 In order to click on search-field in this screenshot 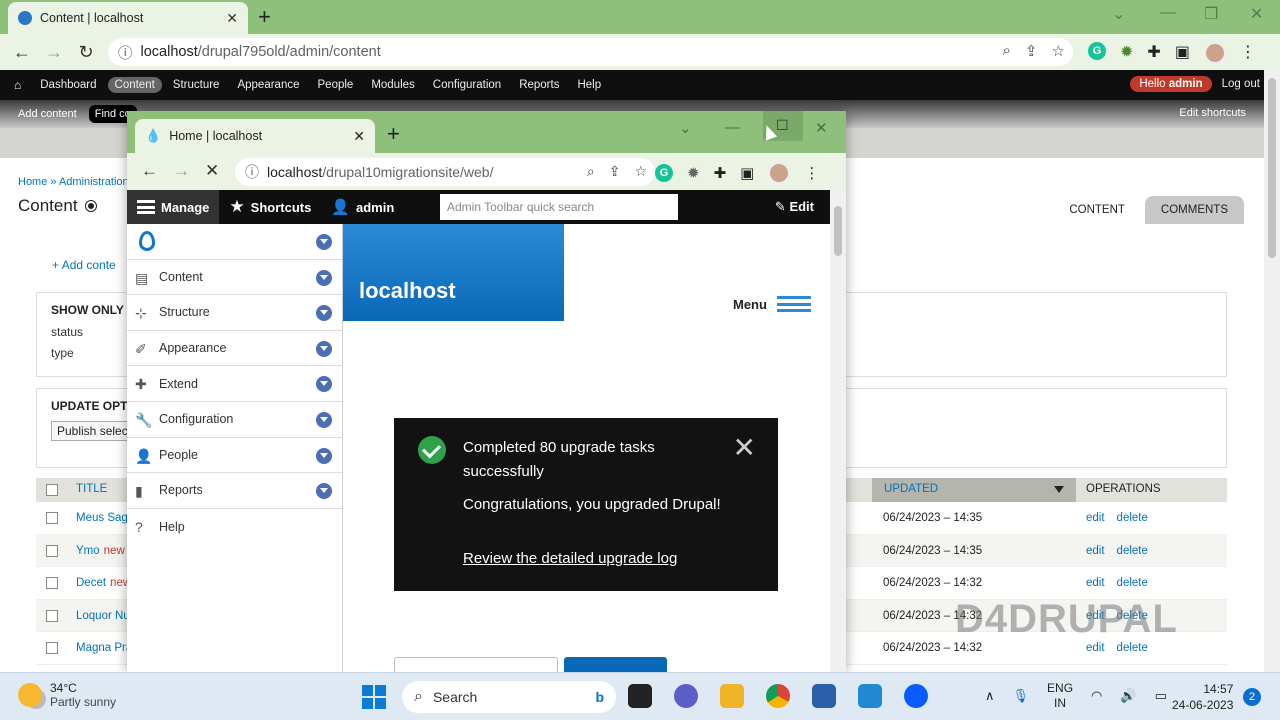, I will do `click(476, 664)`.